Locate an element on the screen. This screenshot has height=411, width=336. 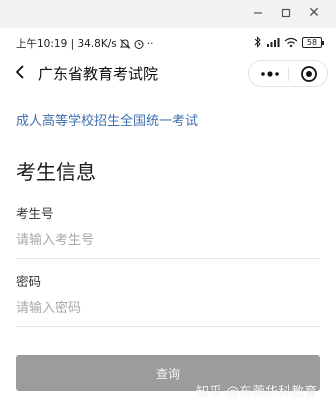
minimize-icon is located at coordinates (258, 13).